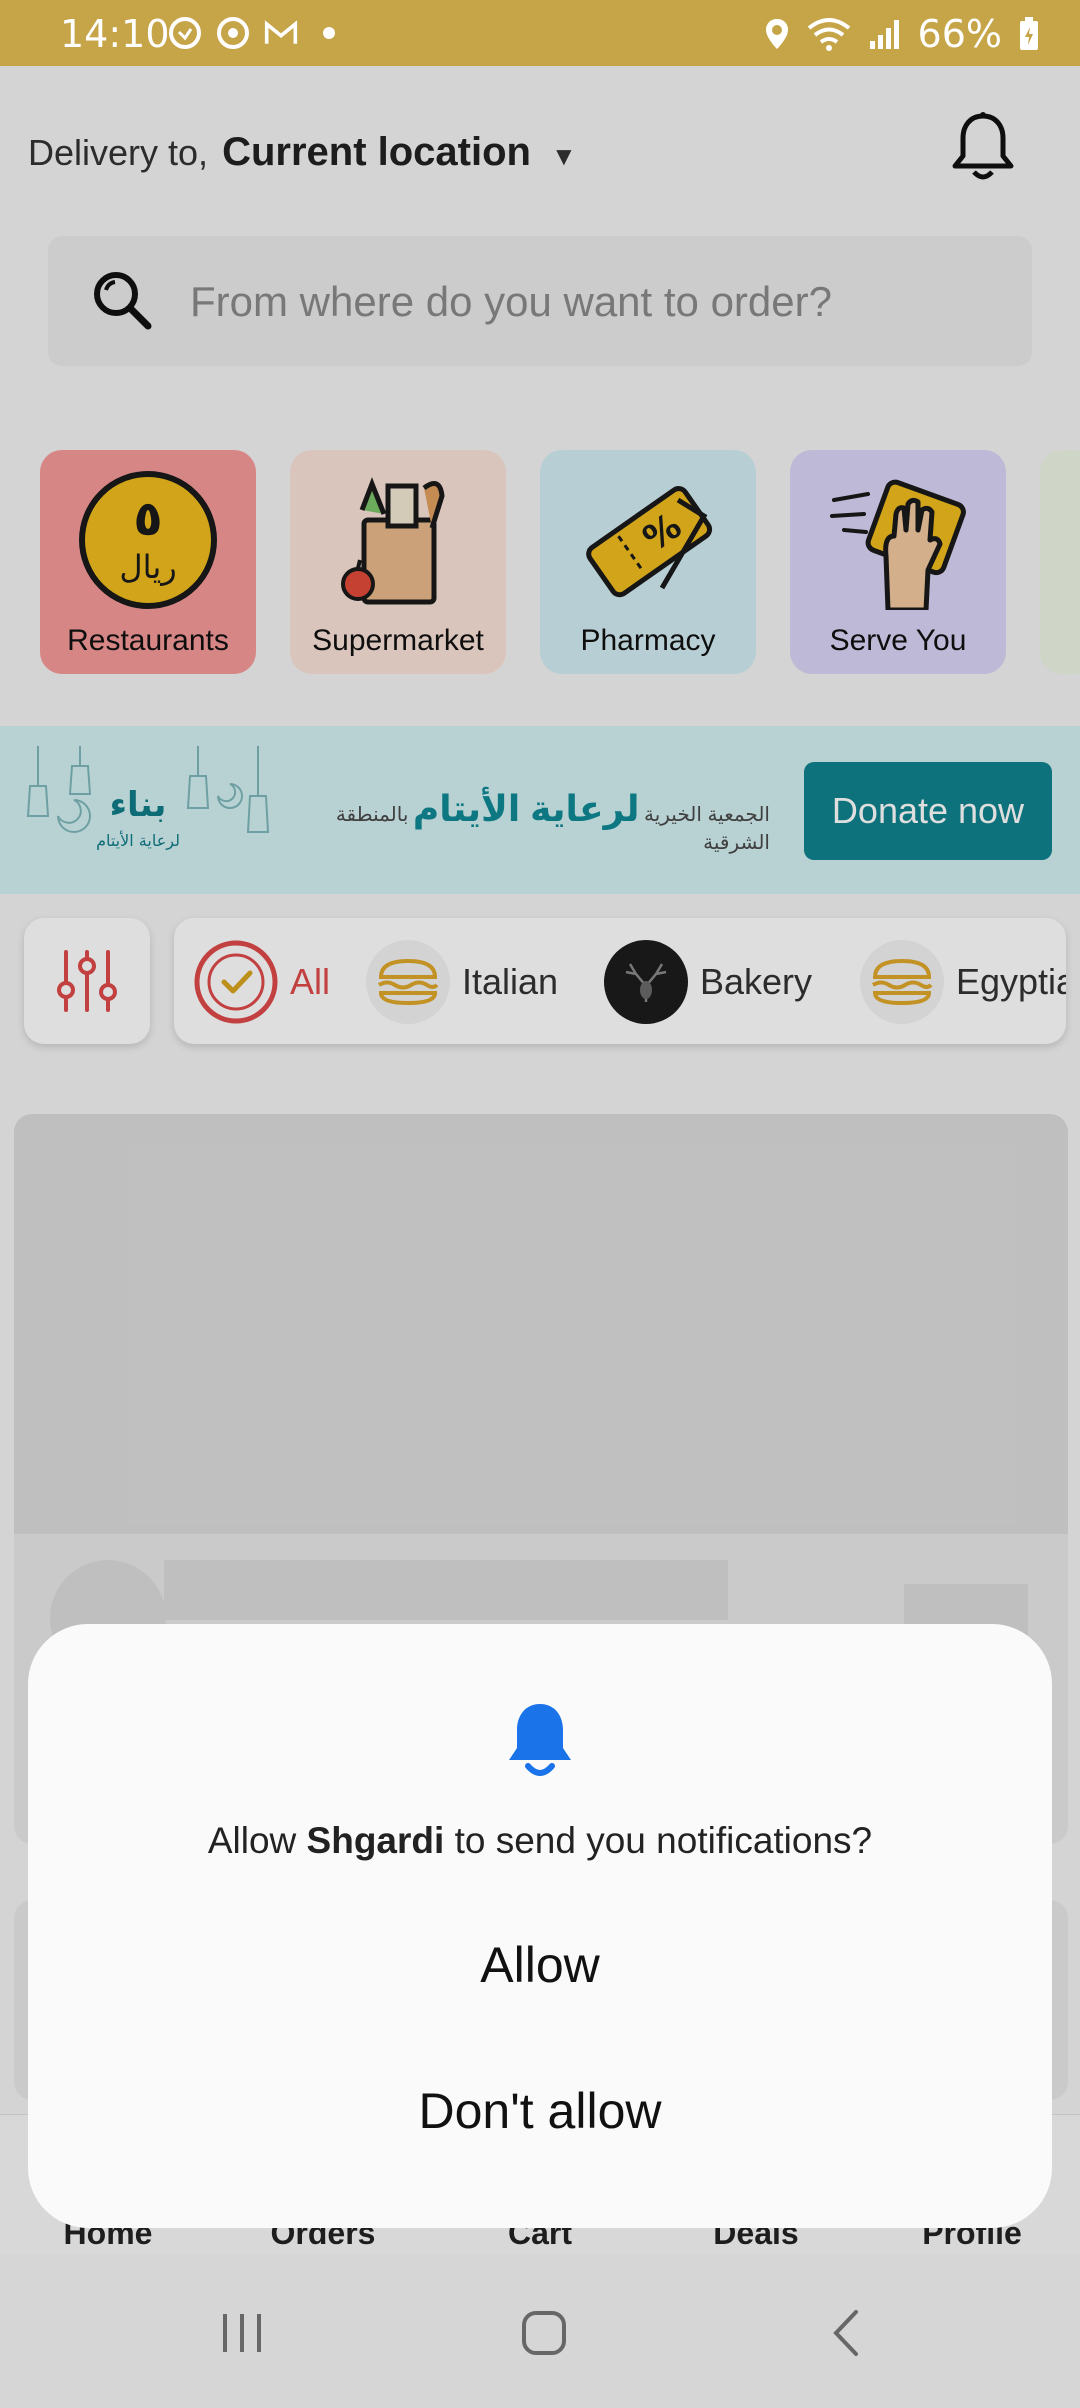 The image size is (1080, 2408). I want to click on signal-icon, so click(884, 34).